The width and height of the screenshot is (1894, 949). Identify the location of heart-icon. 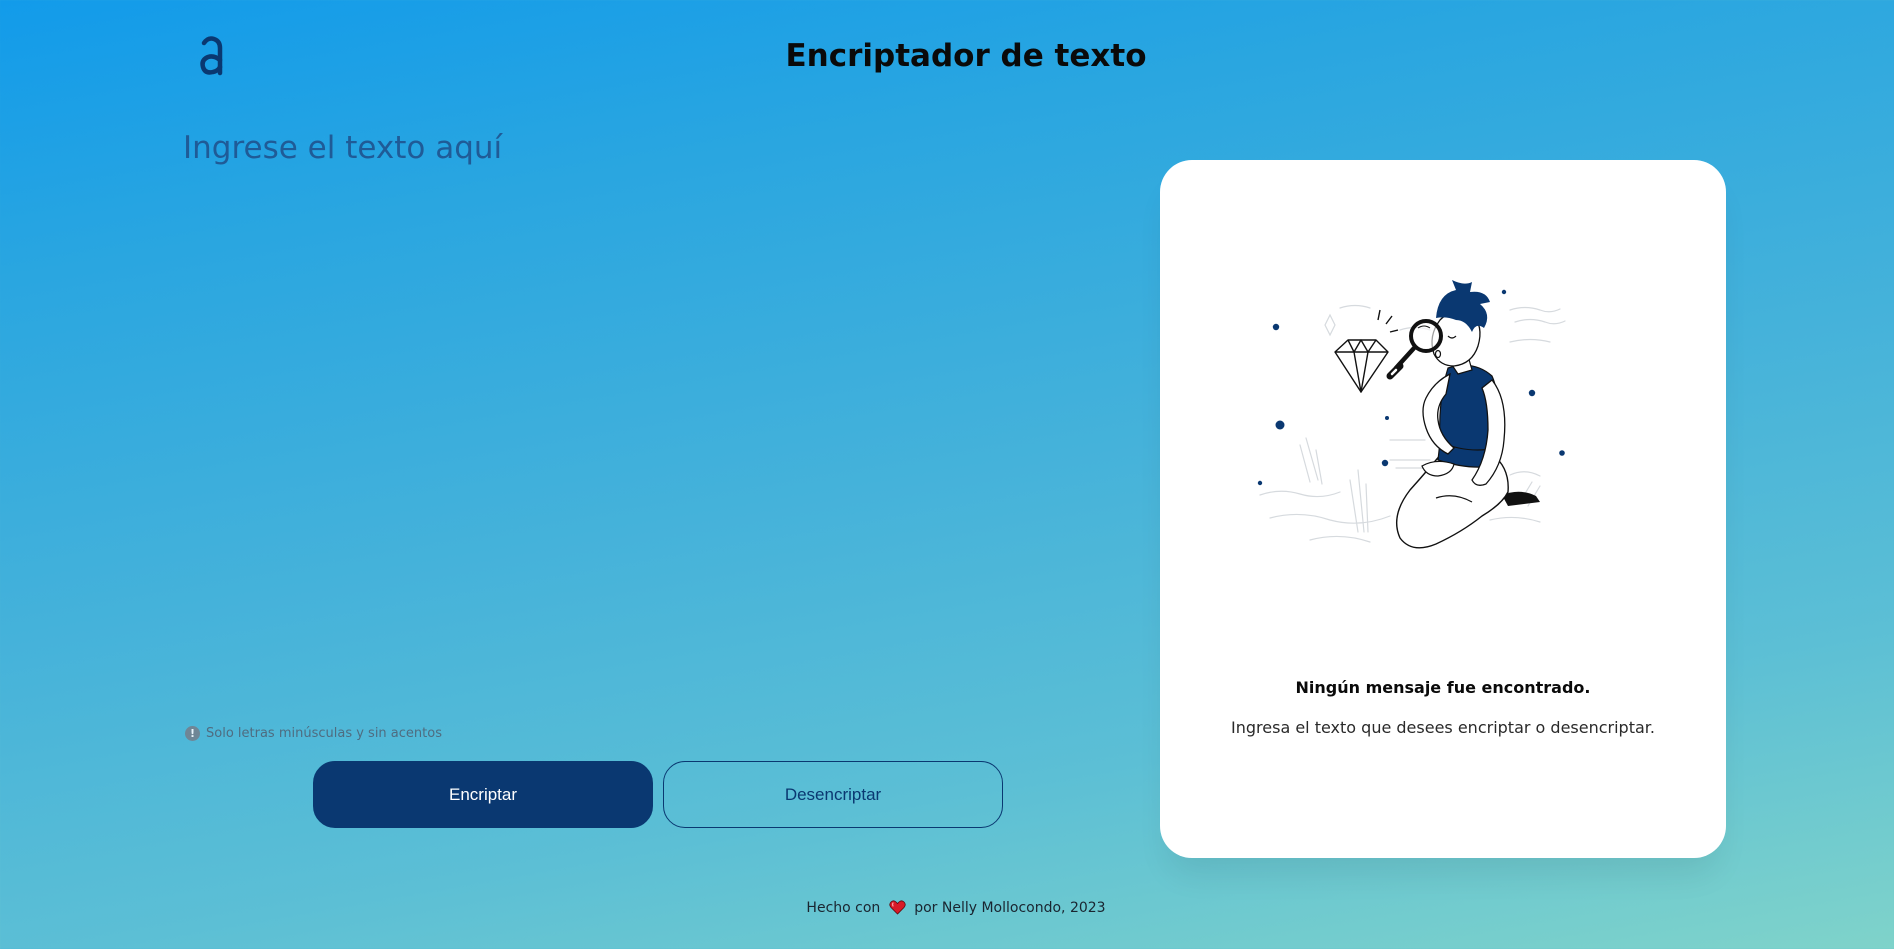
(897, 907).